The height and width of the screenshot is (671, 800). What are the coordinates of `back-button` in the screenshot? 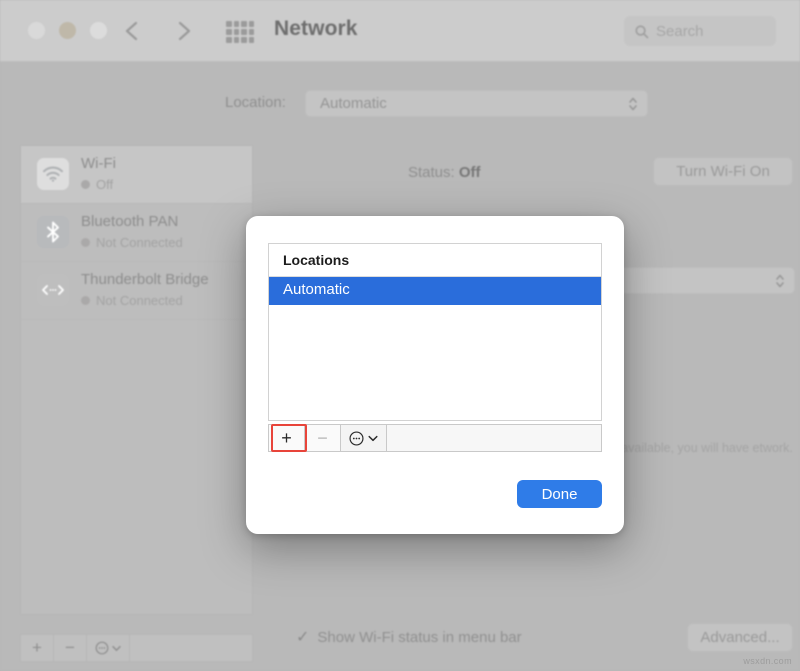 It's located at (133, 31).